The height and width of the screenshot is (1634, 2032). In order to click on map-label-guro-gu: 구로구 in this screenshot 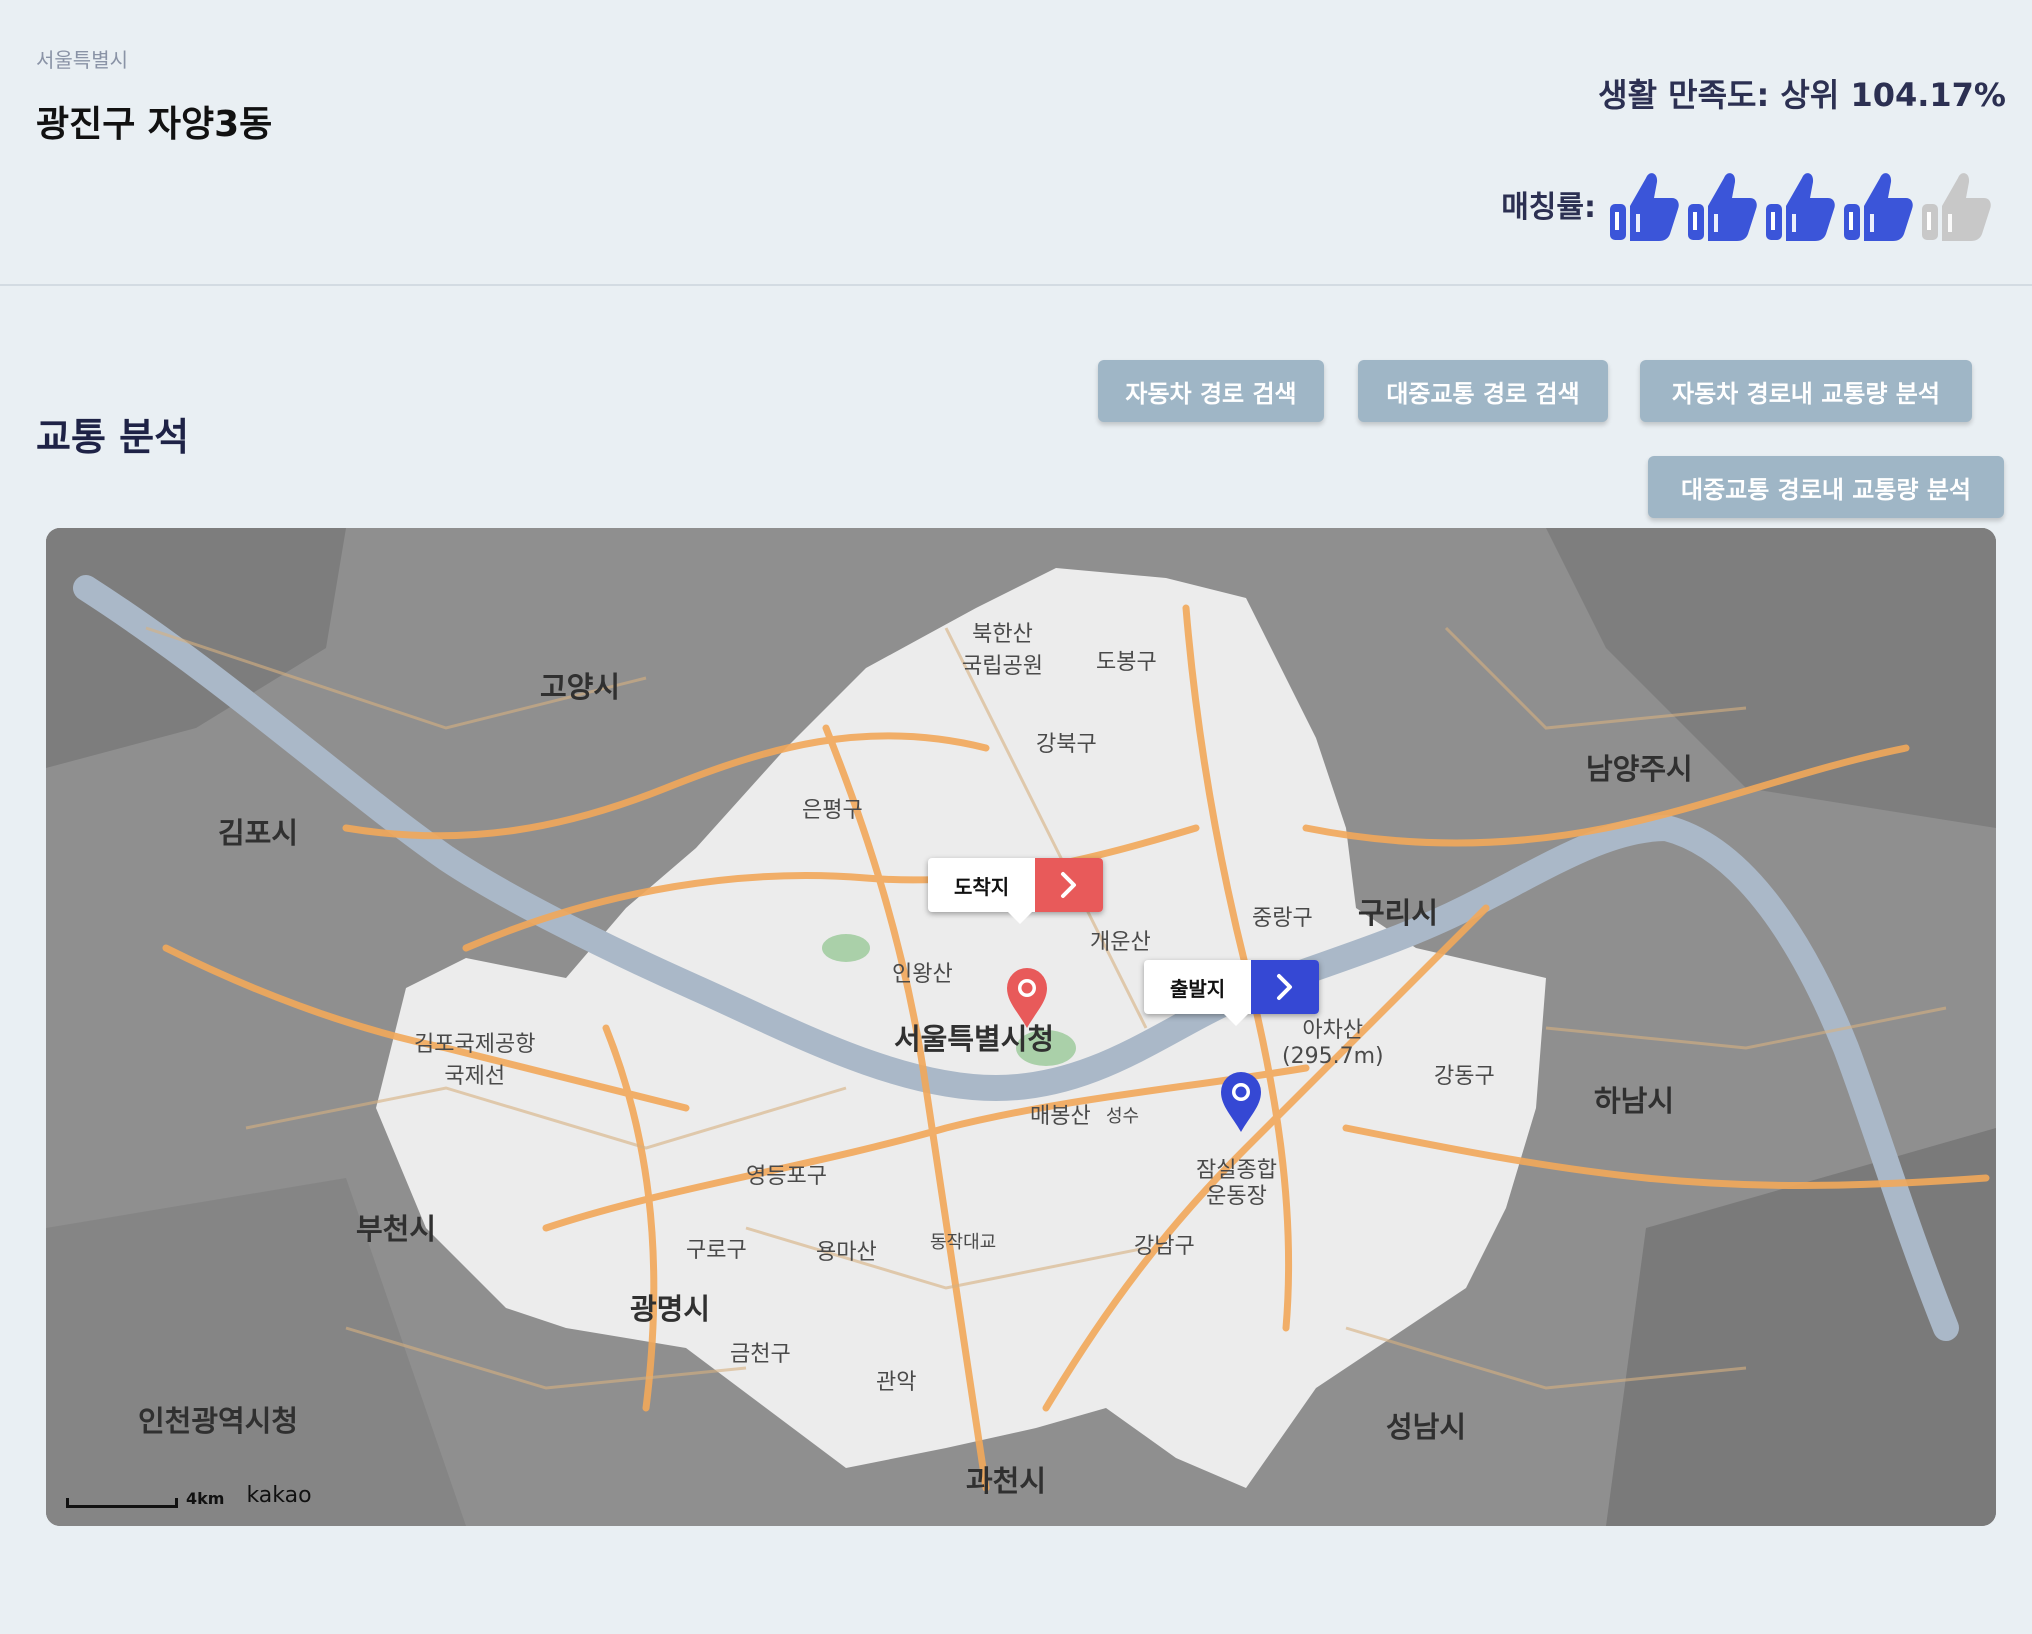, I will do `click(716, 1250)`.